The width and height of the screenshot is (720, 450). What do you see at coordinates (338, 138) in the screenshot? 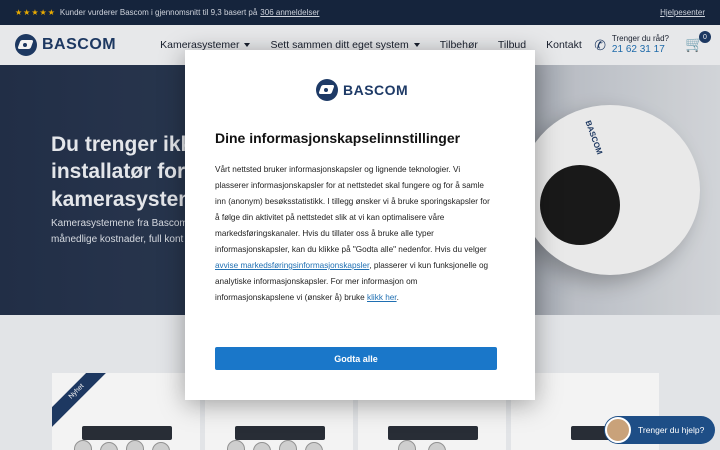
I see `modal-title: Dine informasjonskapselinnstillinger` at bounding box center [338, 138].